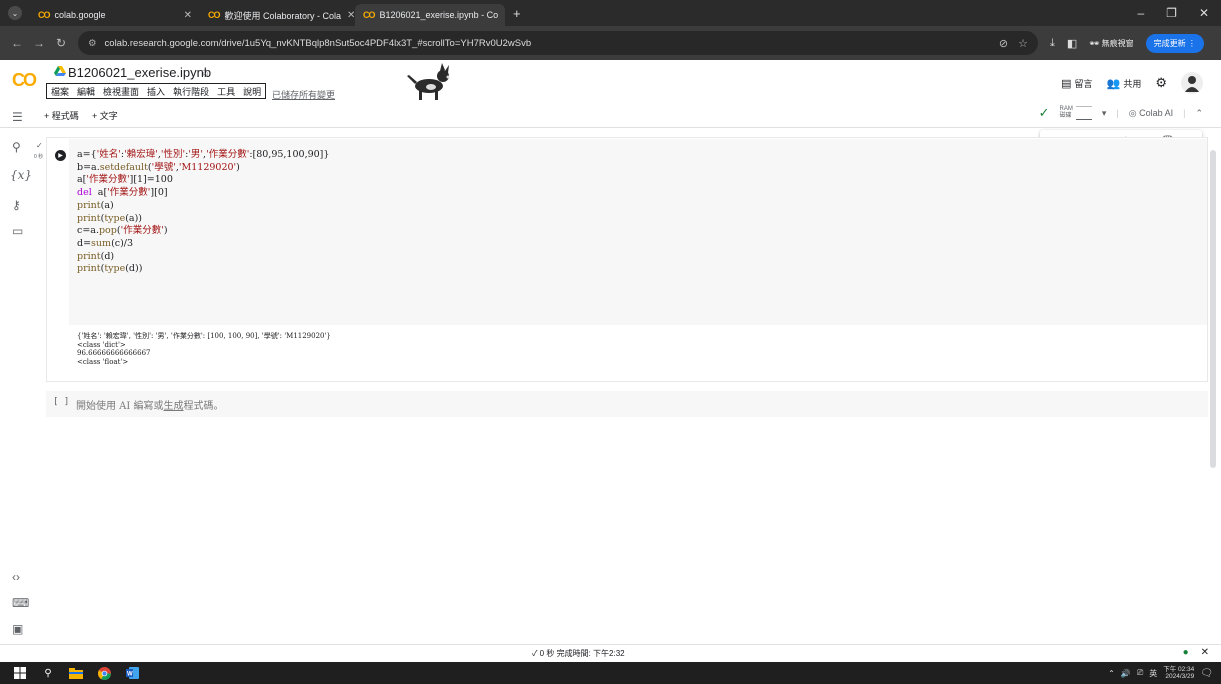 This screenshot has height=684, width=1221. I want to click on star-icon: ☆, so click(205, 72).